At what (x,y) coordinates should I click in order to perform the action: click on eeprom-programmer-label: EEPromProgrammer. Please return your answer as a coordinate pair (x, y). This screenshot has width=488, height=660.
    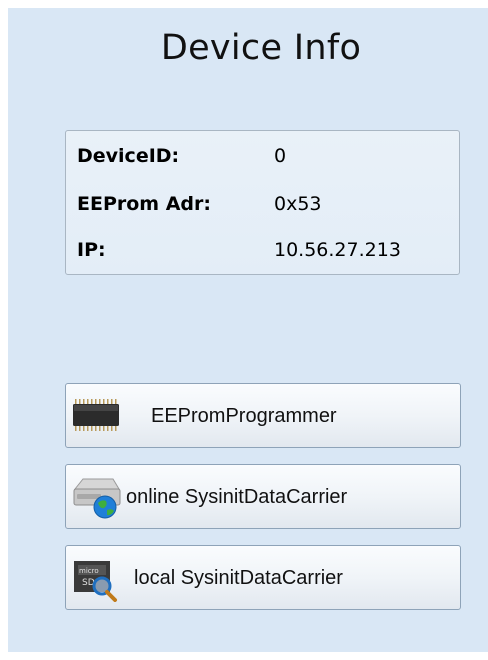
    Looking at the image, I should click on (244, 416).